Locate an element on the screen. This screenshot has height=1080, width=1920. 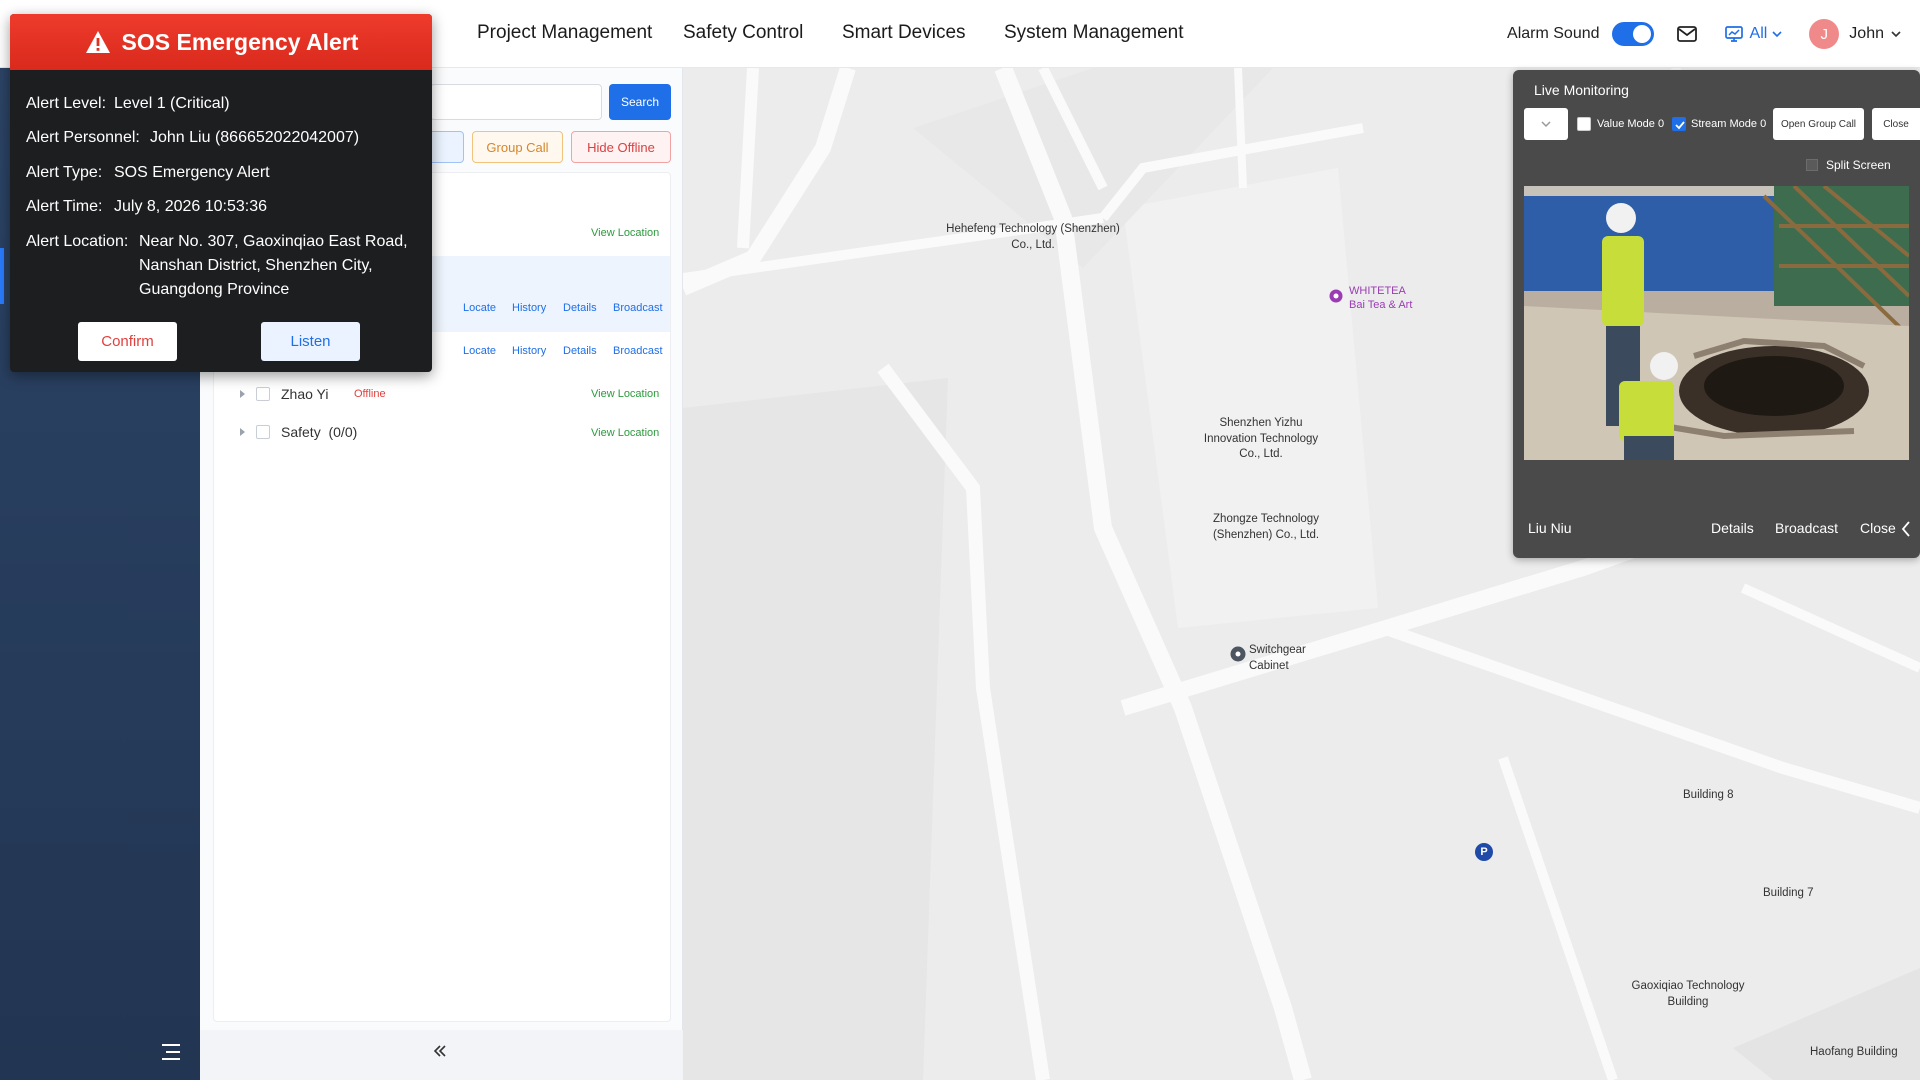
top-right-toolbar: Alarm Sound All J John is located at coordinates (1713, 34).